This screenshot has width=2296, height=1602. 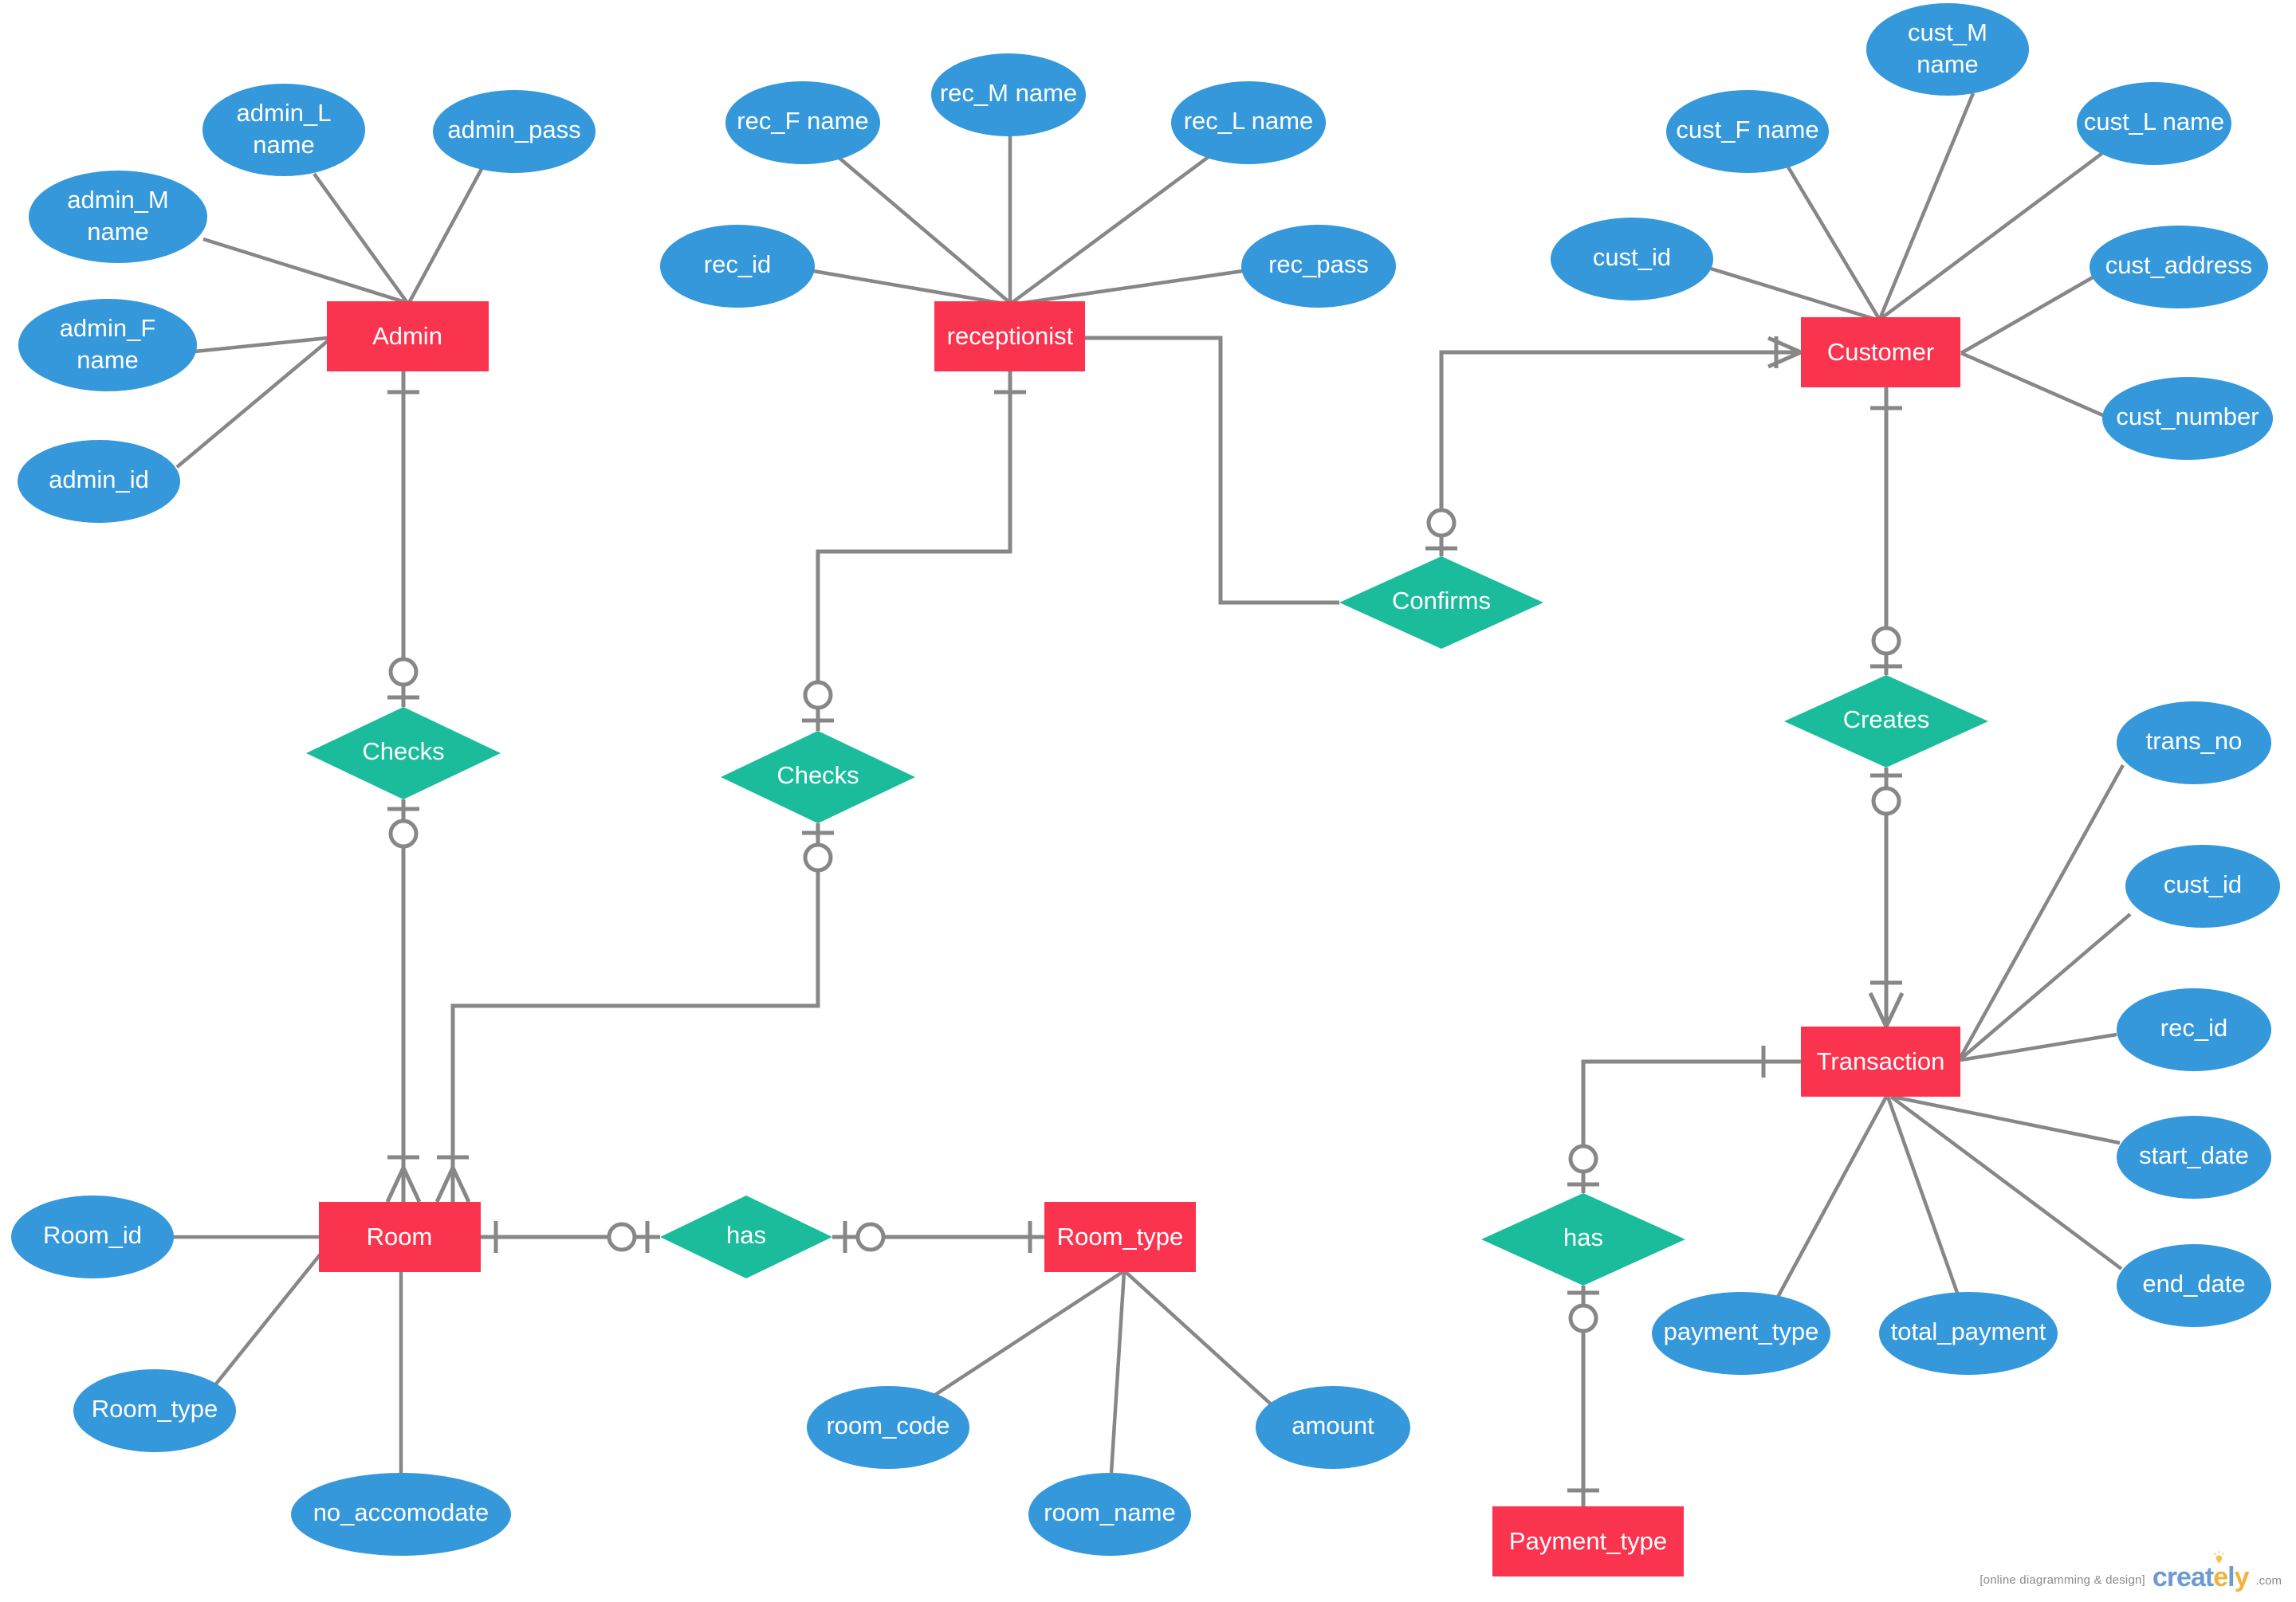 I want to click on attribute-rec_L_name: rec_L name, so click(x=1248, y=122).